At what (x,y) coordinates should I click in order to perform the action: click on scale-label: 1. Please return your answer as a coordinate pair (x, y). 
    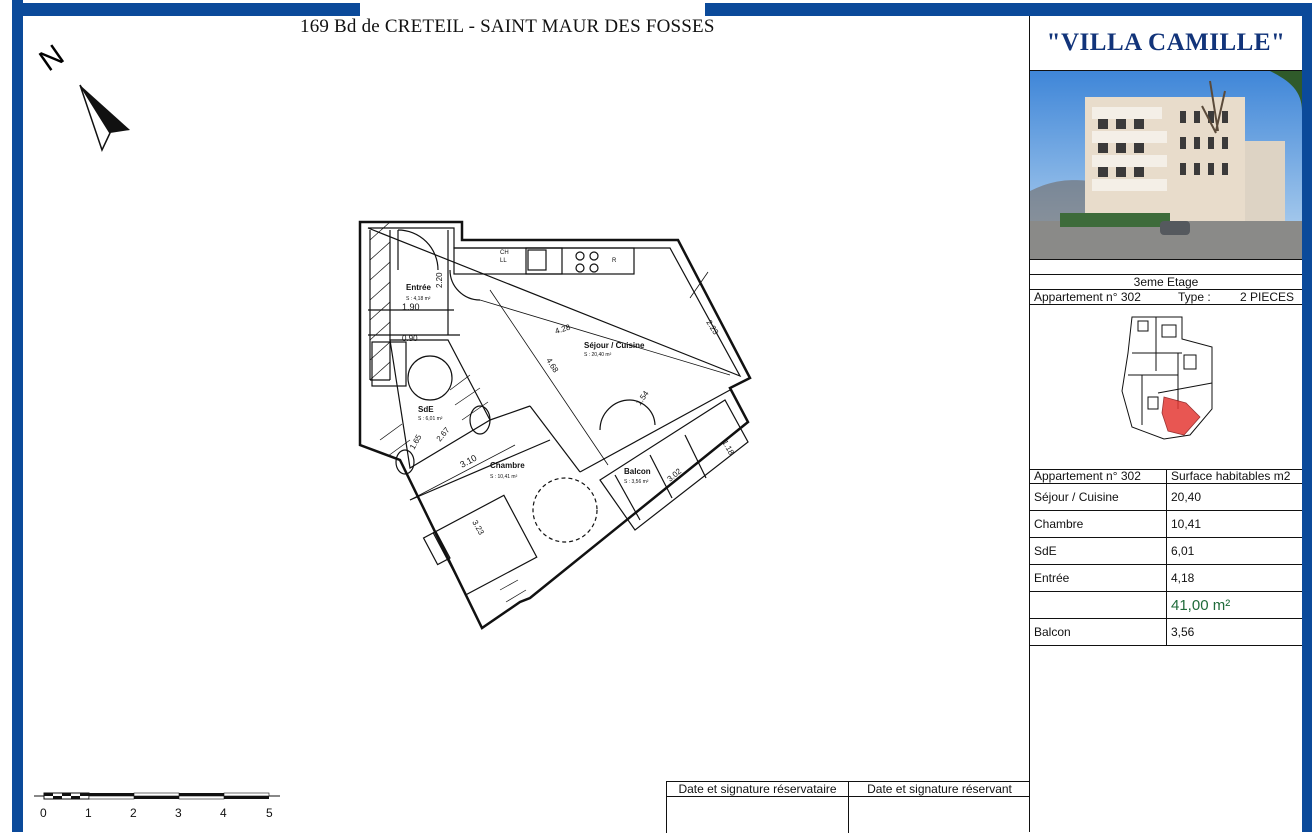
    Looking at the image, I should click on (88, 813).